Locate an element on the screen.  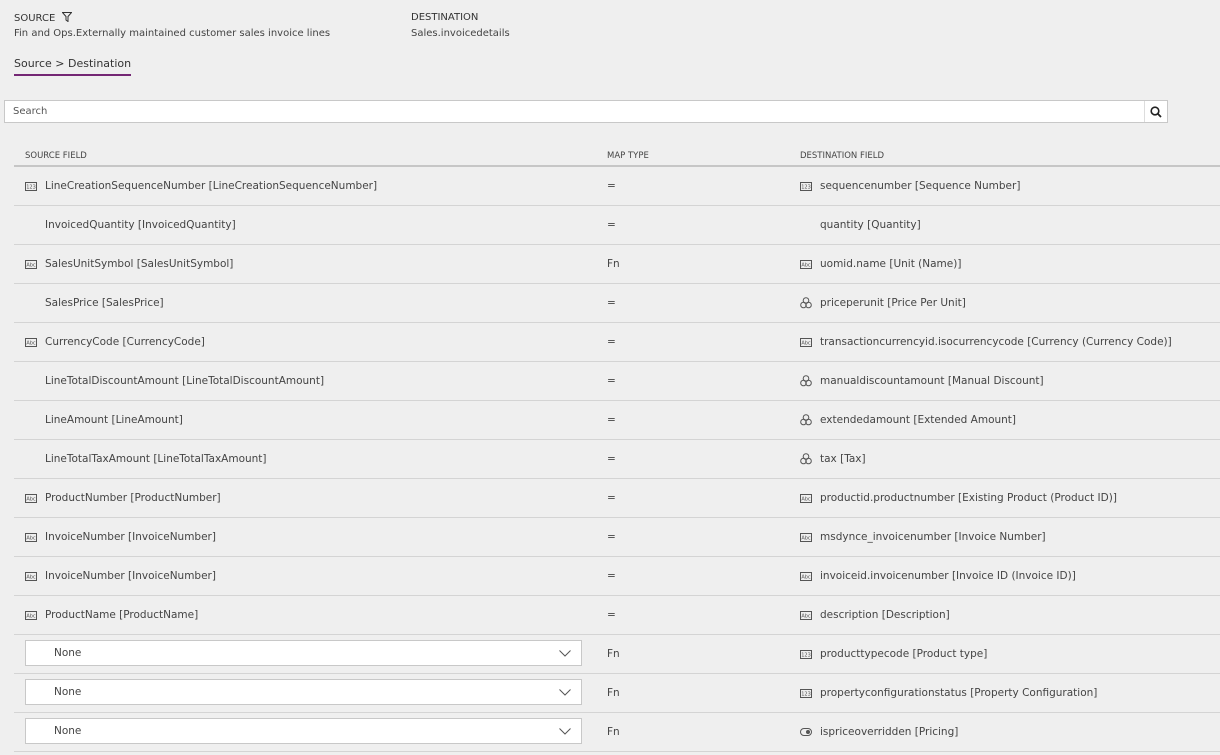
destination-field-name: manualdiscountamount [Manual Discount] is located at coordinates (932, 381).